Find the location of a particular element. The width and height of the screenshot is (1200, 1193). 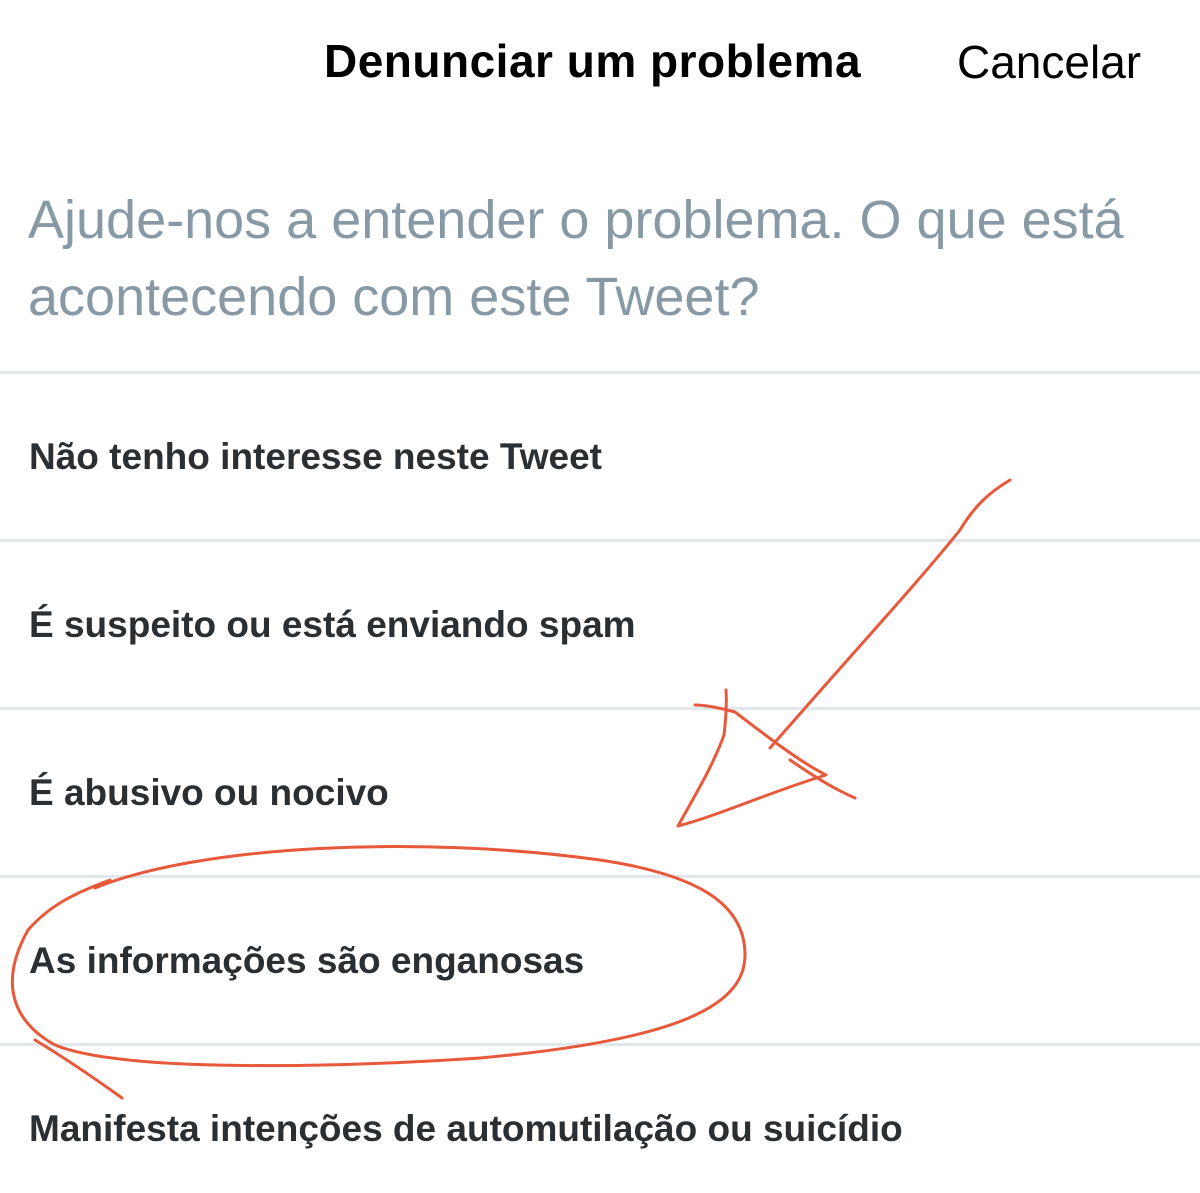

page-title: Denunciar um problema is located at coordinates (593, 61).